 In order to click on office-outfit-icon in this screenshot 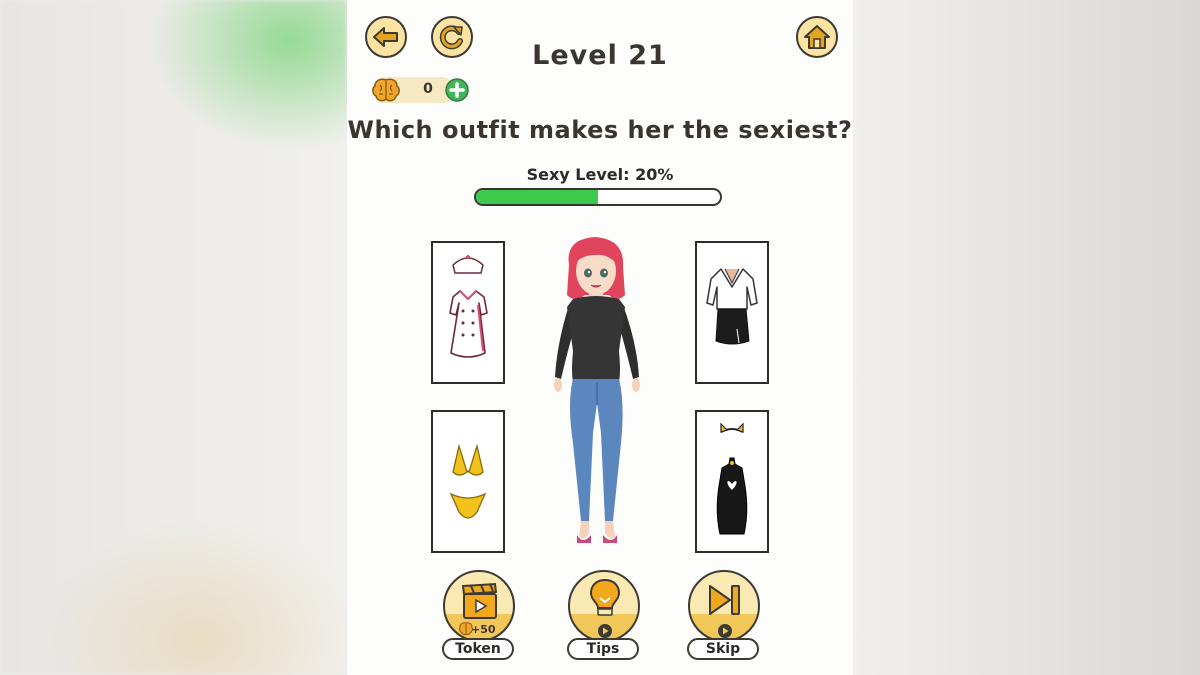, I will do `click(732, 306)`.